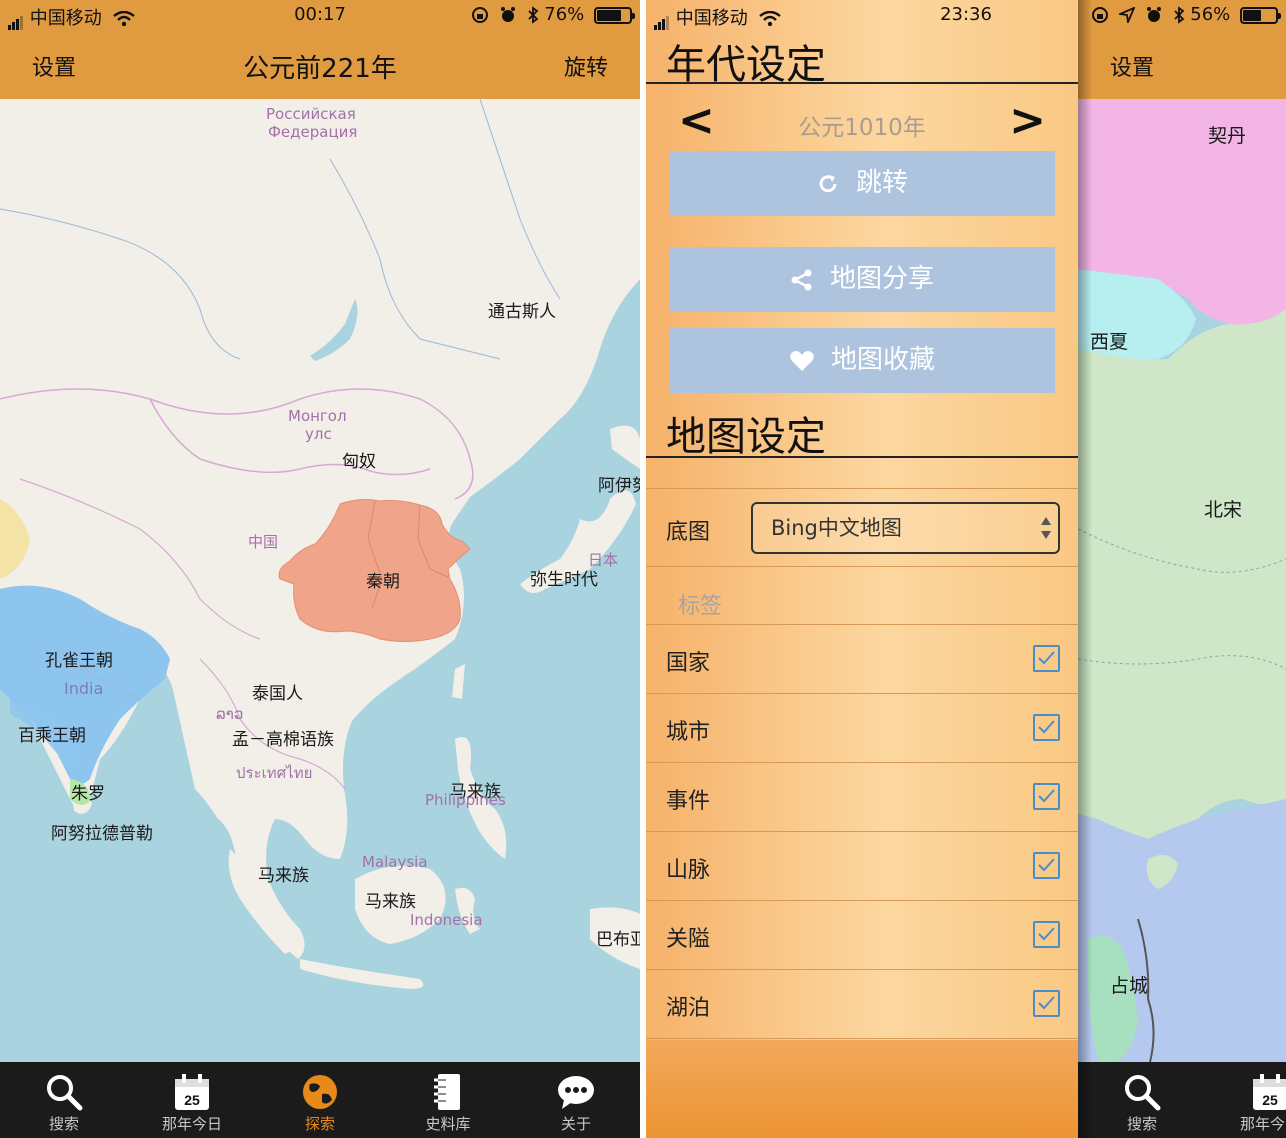  I want to click on tab-today-label: 那年今日, so click(191, 1124).